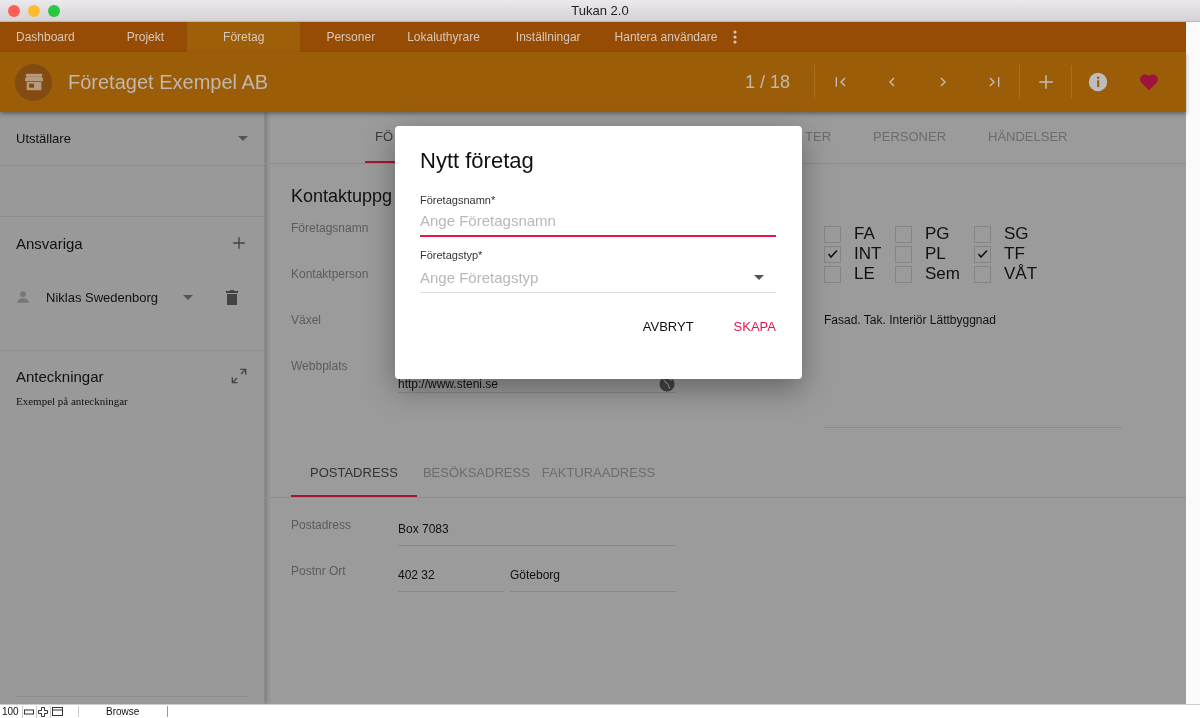  I want to click on category-checkbox: FA, so click(859, 234).